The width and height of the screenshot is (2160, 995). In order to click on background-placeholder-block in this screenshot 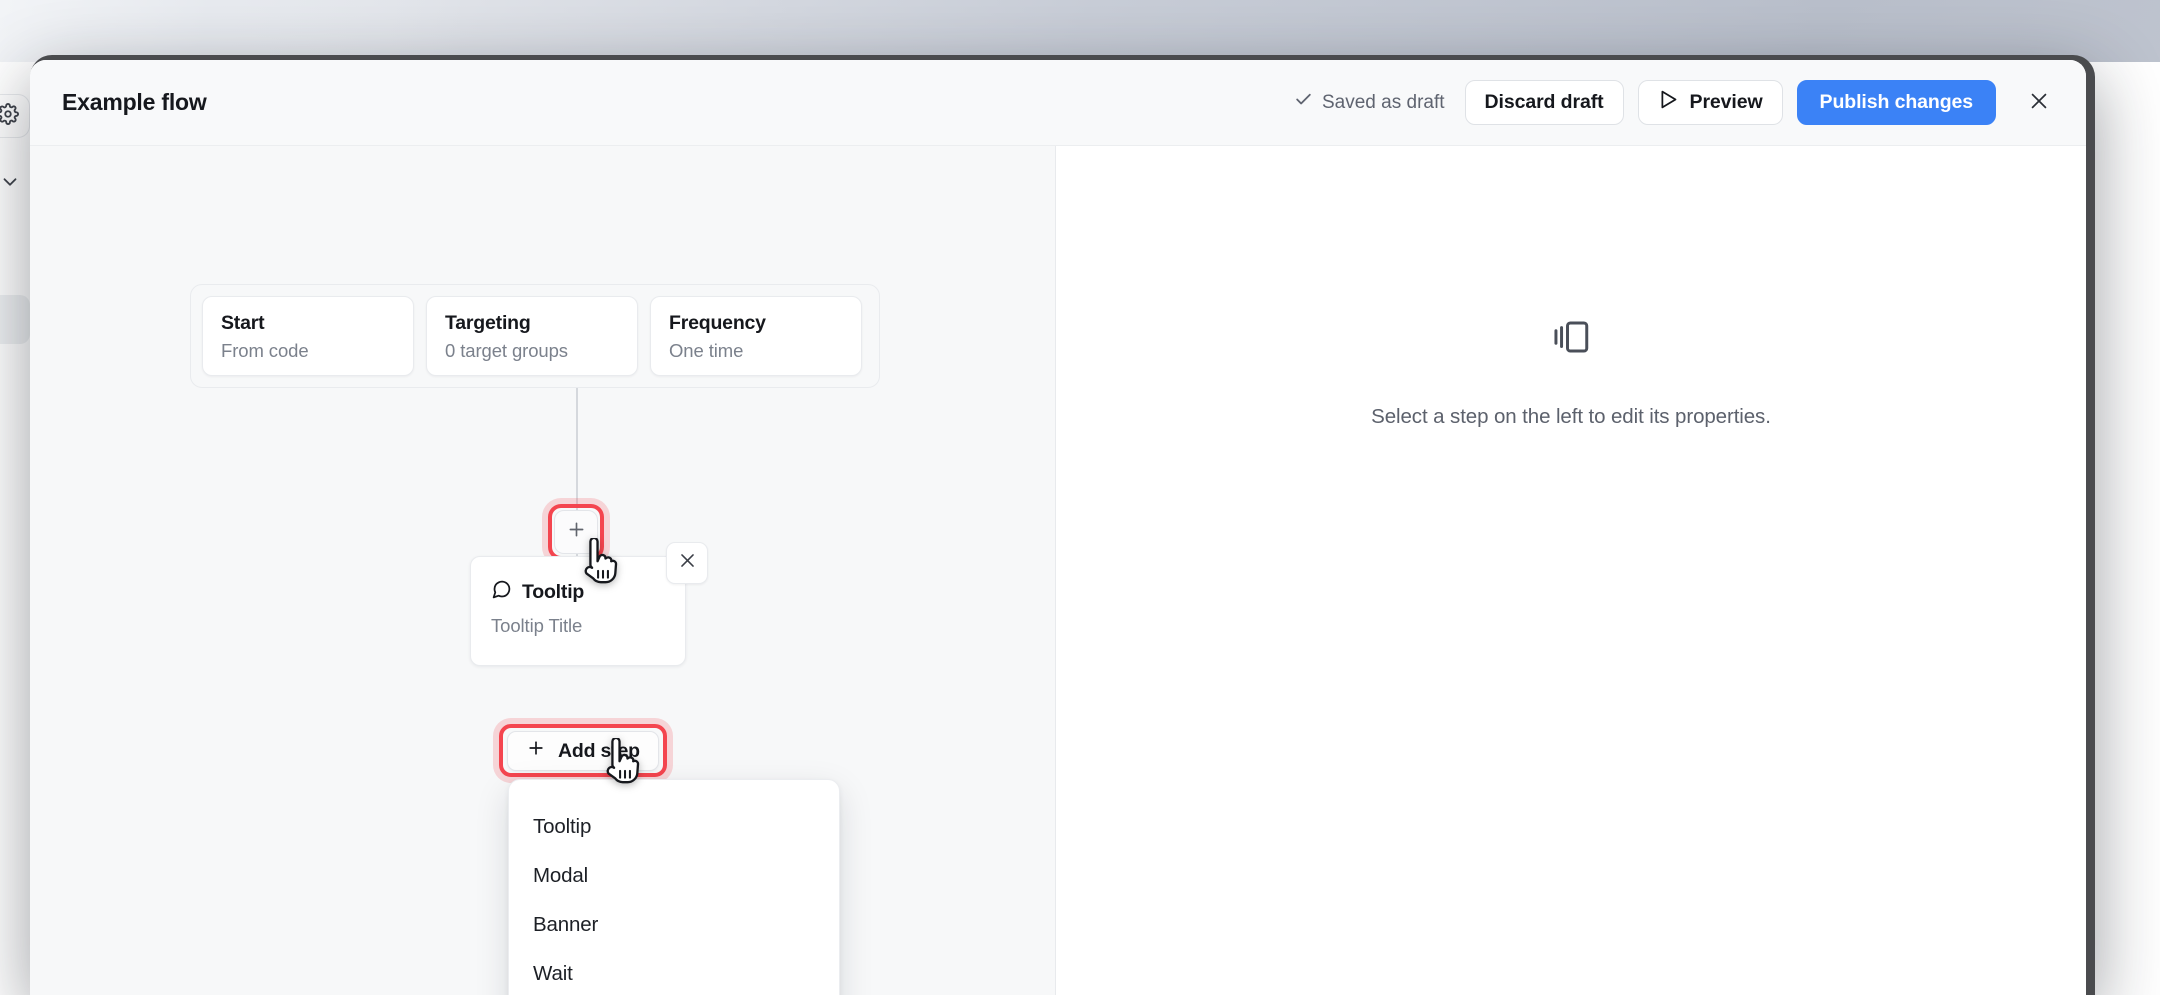, I will do `click(15, 319)`.